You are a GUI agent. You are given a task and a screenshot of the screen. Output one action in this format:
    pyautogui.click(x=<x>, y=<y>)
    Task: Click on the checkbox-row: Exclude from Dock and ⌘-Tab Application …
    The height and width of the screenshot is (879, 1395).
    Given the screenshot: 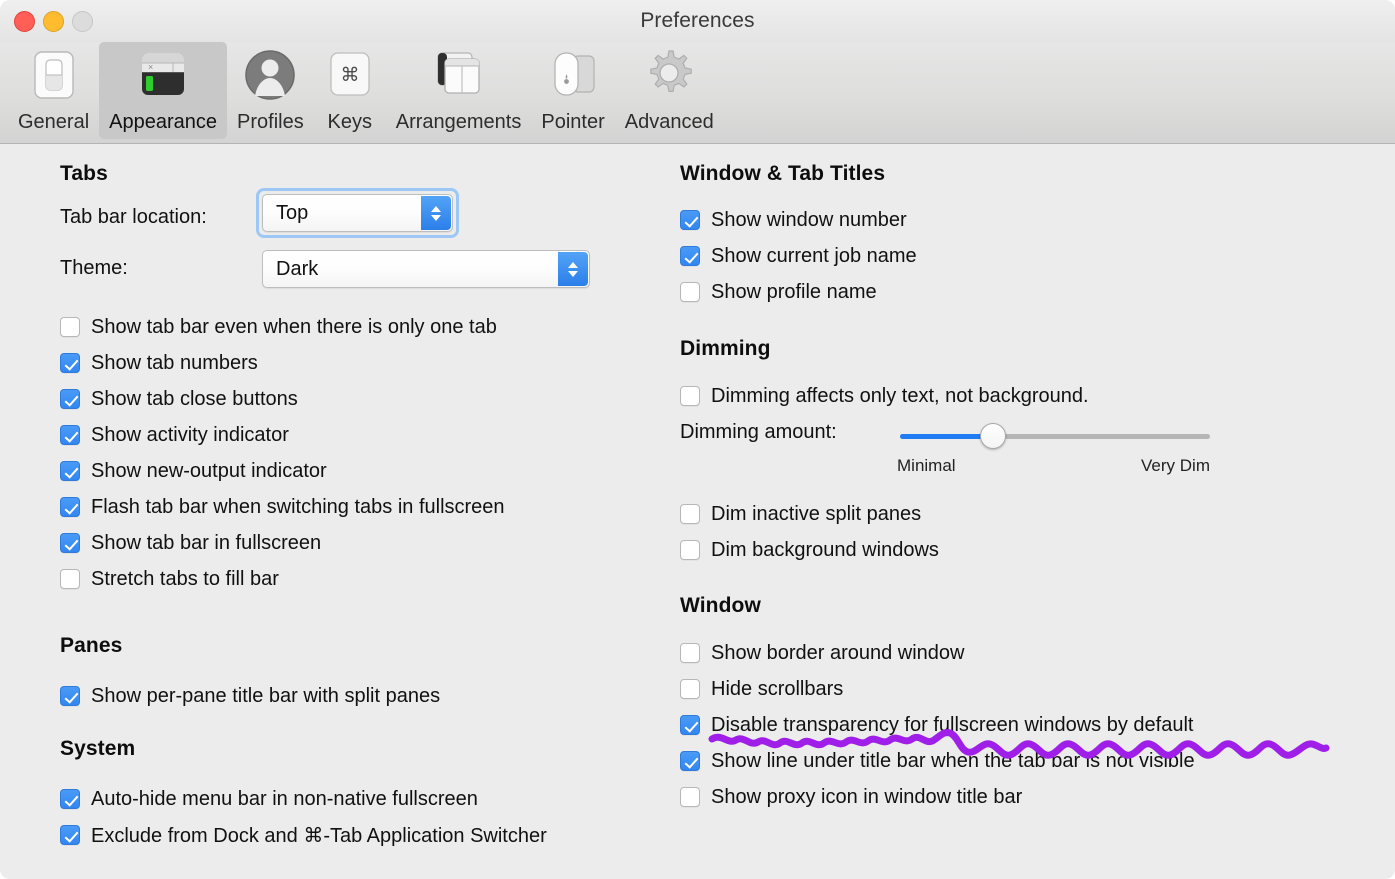 What is the action you would take?
    pyautogui.click(x=303, y=835)
    